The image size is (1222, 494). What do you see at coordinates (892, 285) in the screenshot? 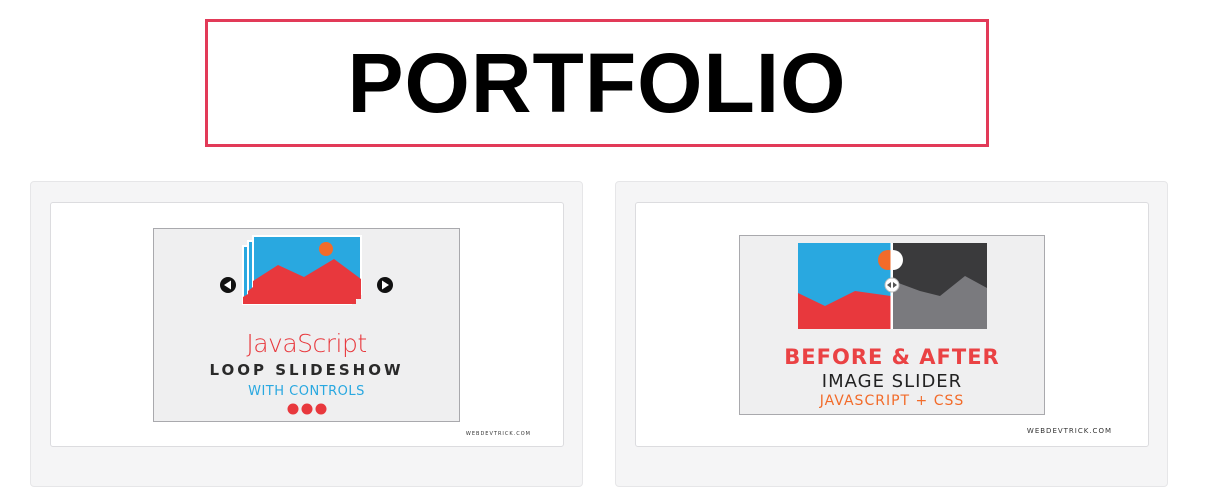
I see `compare-handle-icon` at bounding box center [892, 285].